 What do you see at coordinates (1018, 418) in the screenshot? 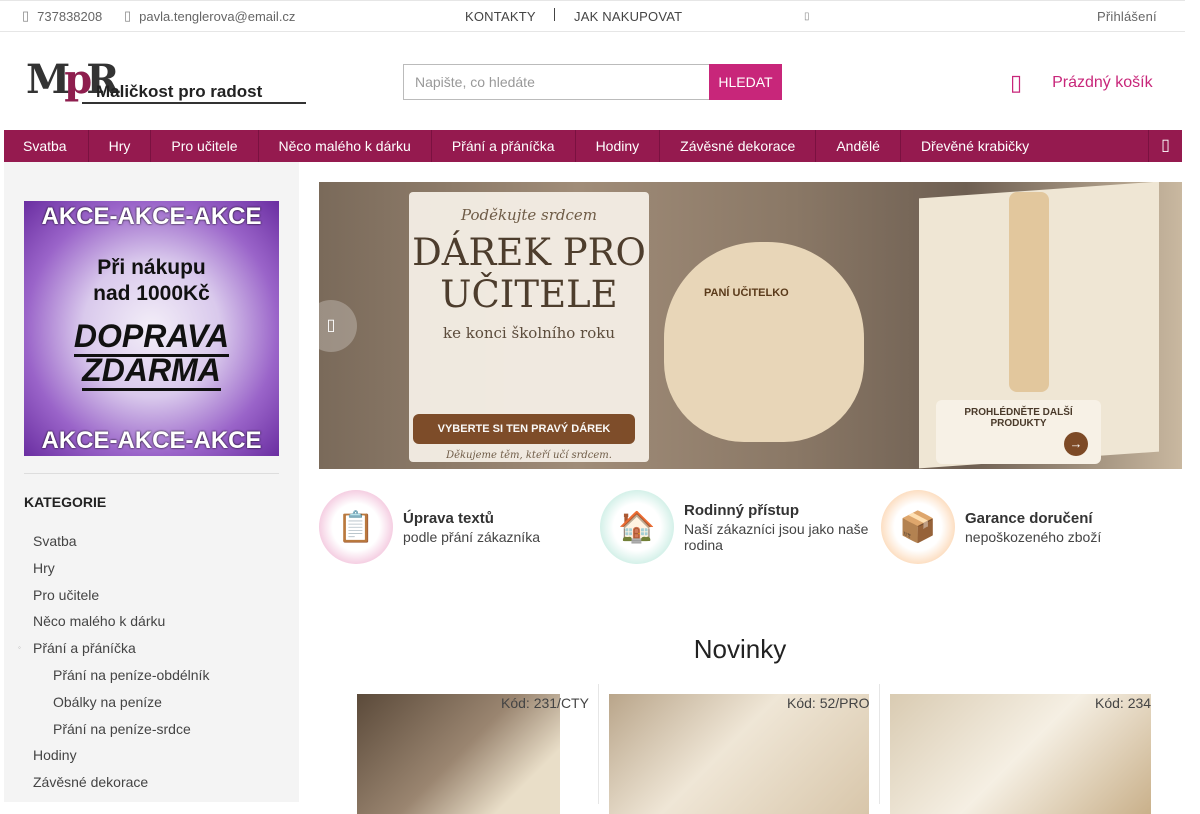
I see `banner-card-title: PROHLÉDNĚTE DALŠÍ PRODUKTY` at bounding box center [1018, 418].